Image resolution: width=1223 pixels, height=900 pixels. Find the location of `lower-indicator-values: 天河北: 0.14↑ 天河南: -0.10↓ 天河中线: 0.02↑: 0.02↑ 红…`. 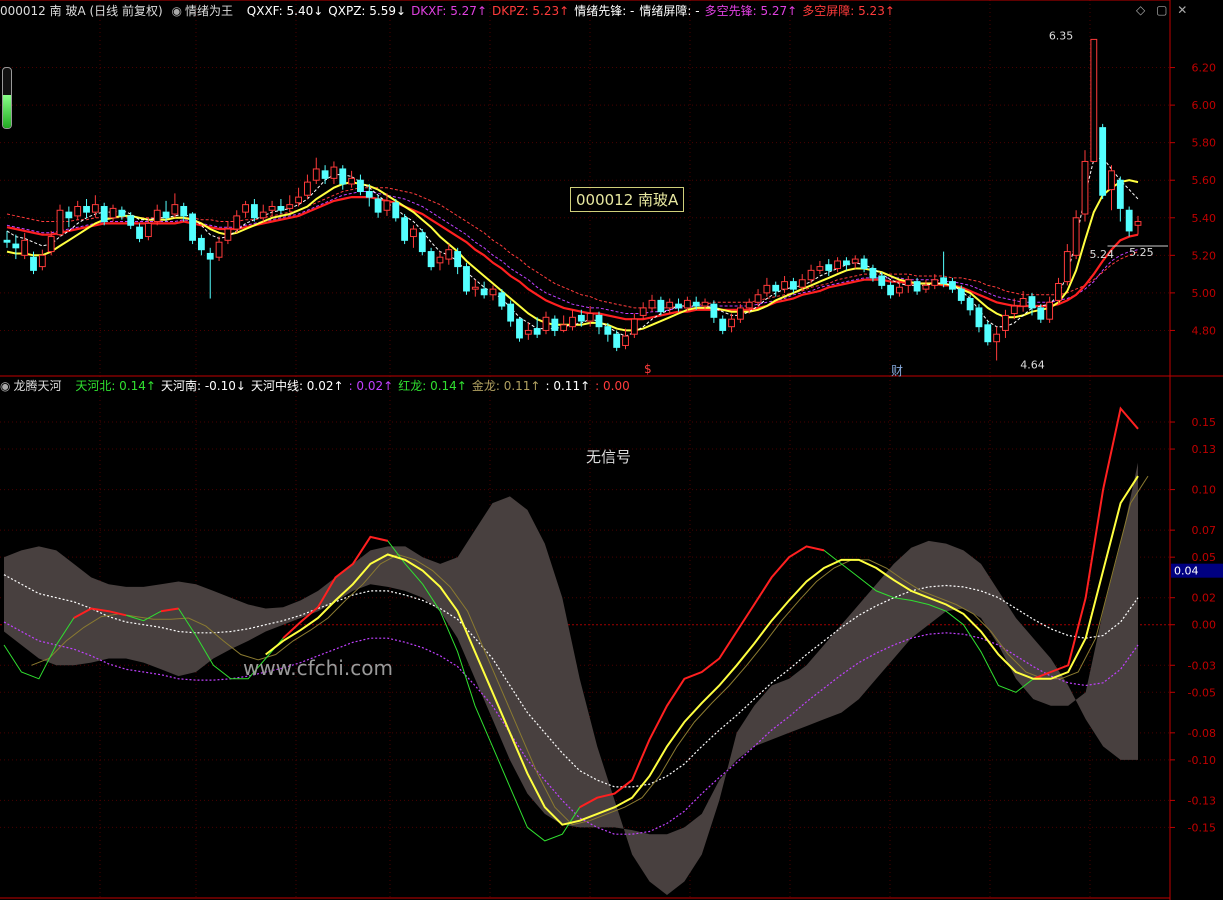

lower-indicator-values: 天河北: 0.14↑ 天河南: -0.10↓ 天河中线: 0.02↑: 0.02↑ 红… is located at coordinates (354, 386).